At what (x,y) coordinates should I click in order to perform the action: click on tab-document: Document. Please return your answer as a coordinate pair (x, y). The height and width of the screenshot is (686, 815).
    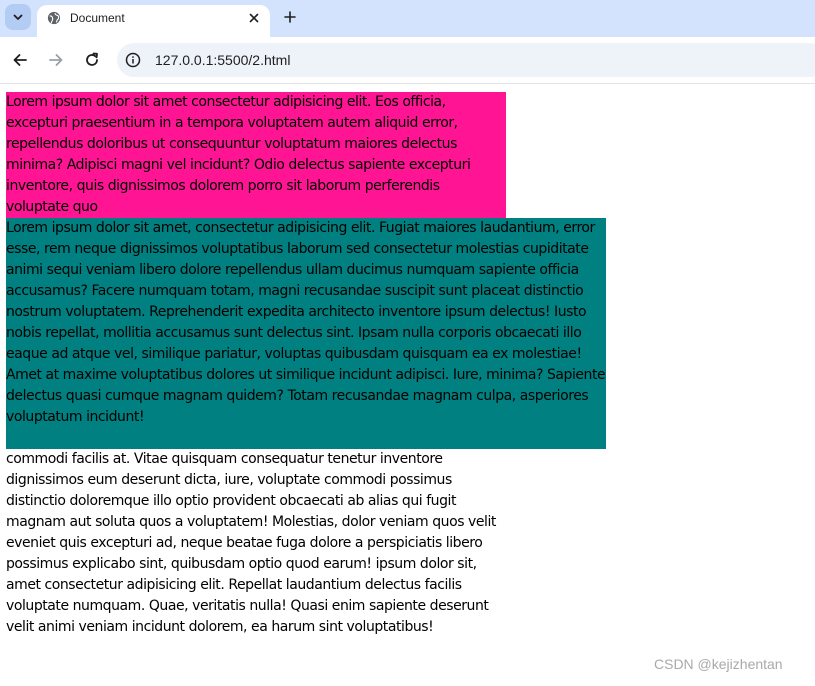
    Looking at the image, I should click on (153, 21).